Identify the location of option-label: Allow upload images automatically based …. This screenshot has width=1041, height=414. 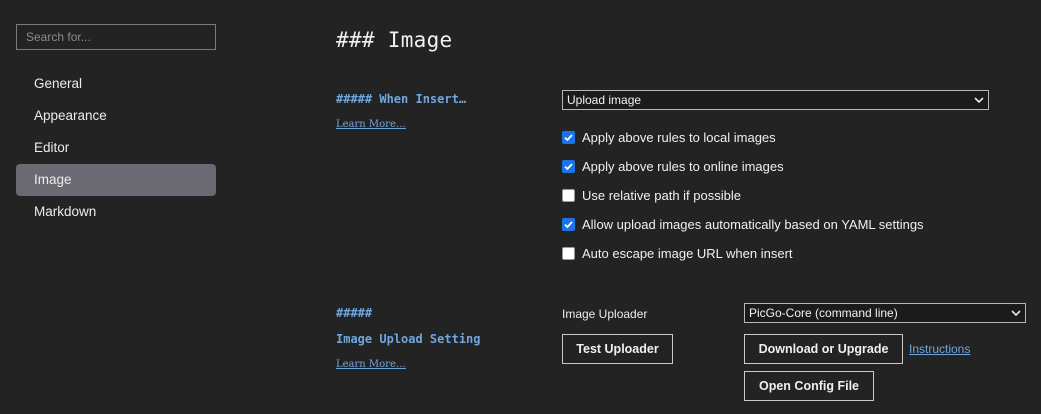
(753, 224).